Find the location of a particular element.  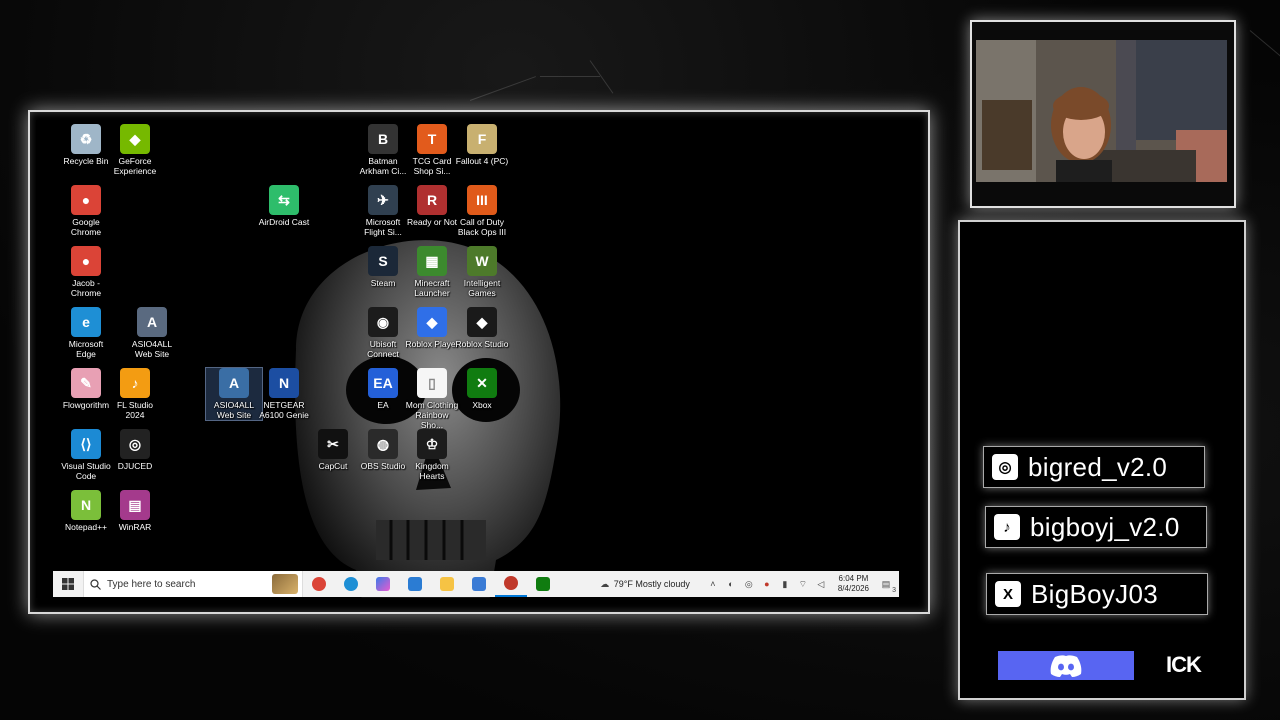

windows-icon is located at coordinates (68, 584).